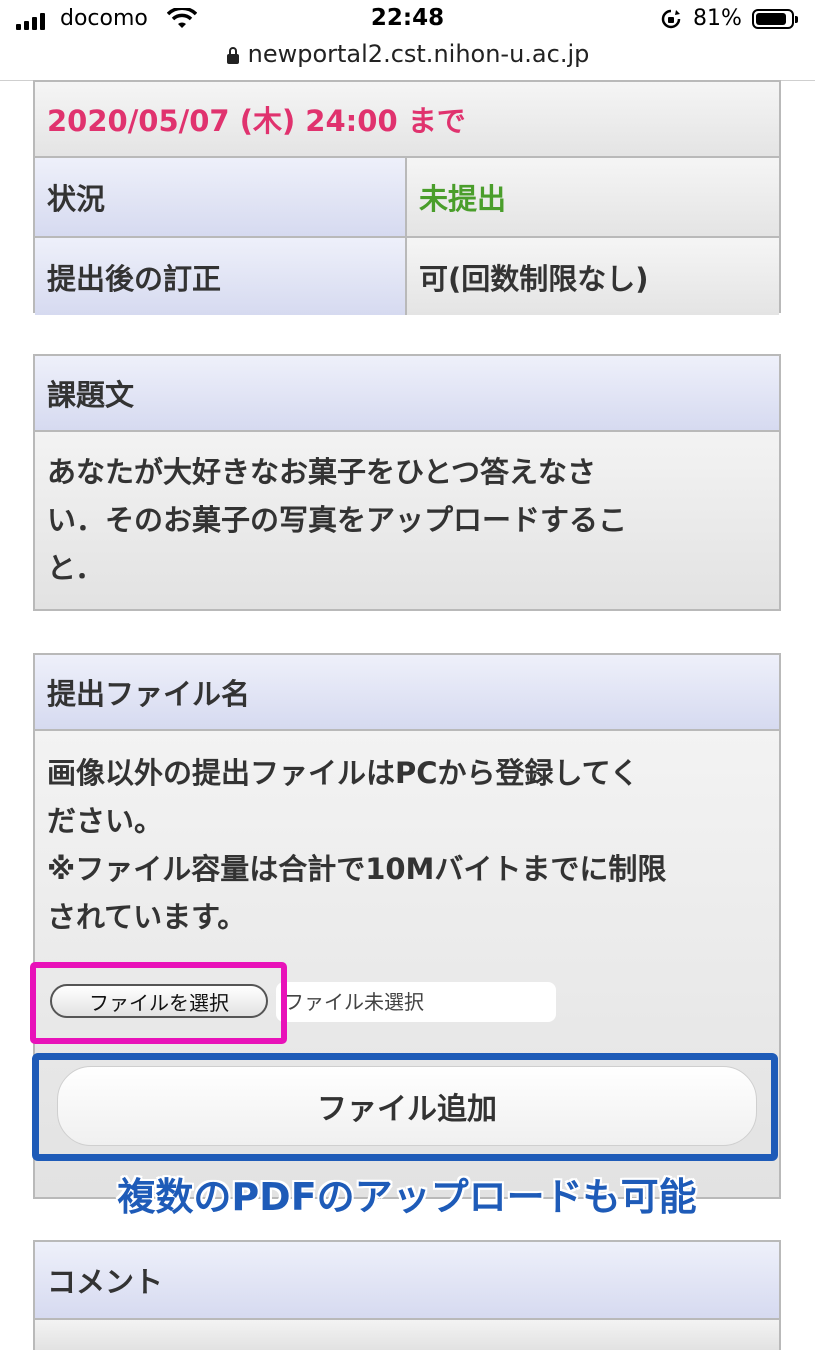 The height and width of the screenshot is (1350, 815). What do you see at coordinates (407, 119) in the screenshot?
I see `deadline-text: 2020/05/07 (木) 24:00 まで` at bounding box center [407, 119].